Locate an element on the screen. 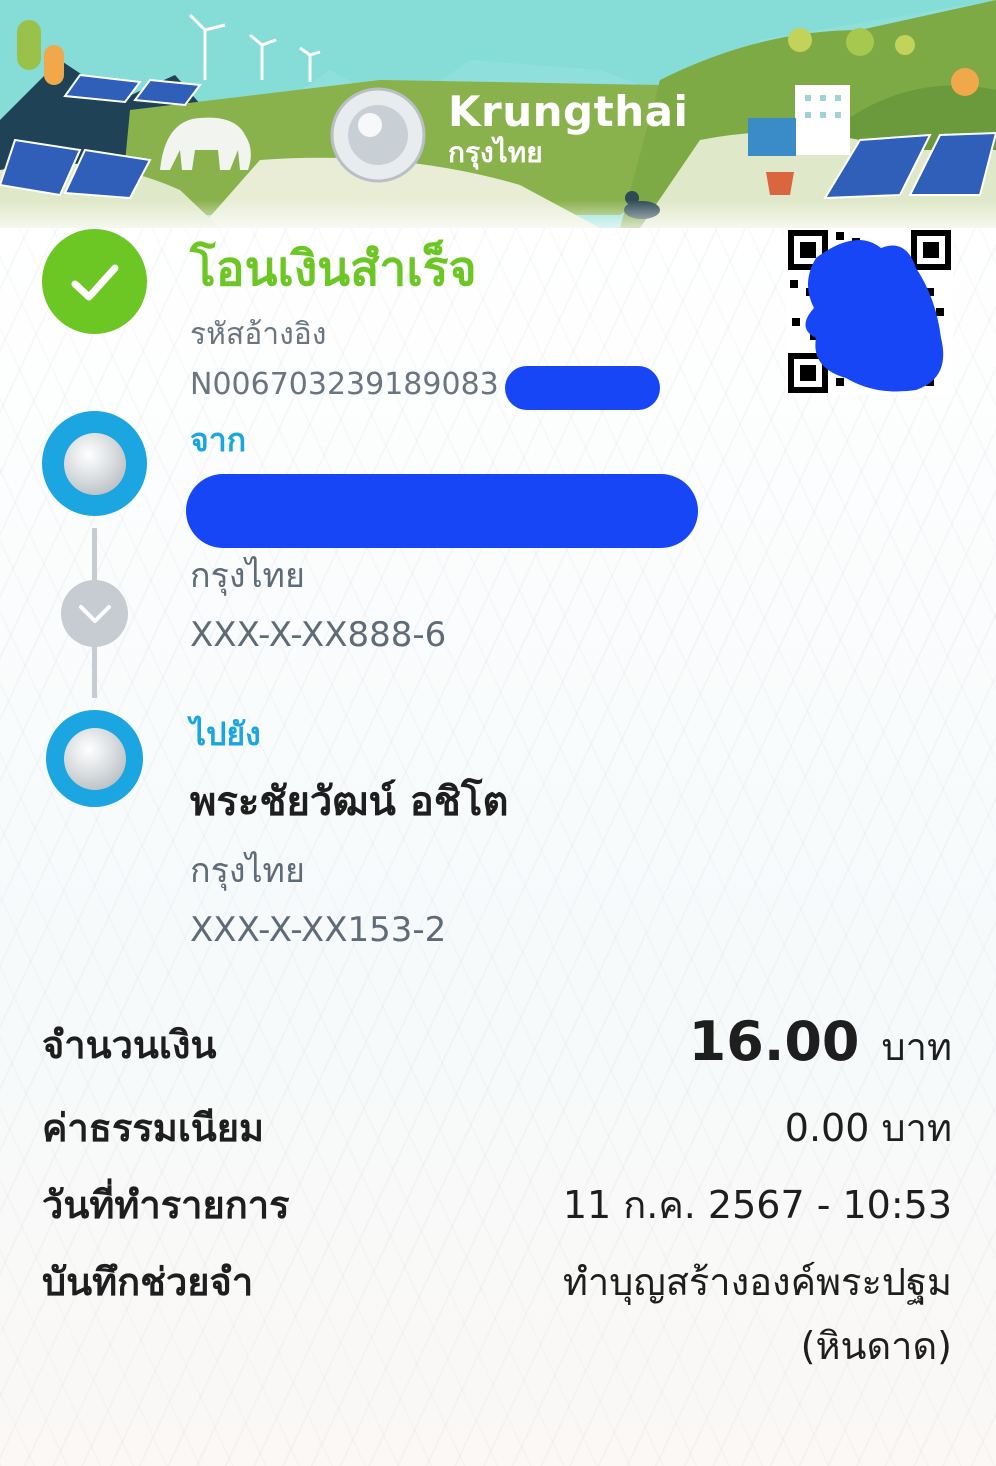 The image size is (996, 1466). brand-name-en: Krungthai is located at coordinates (568, 111).